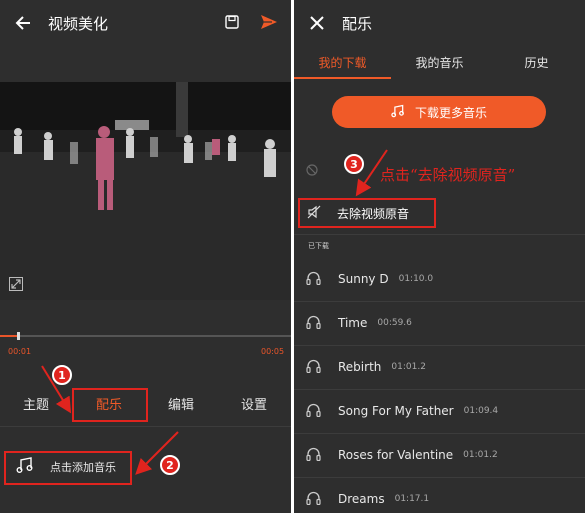 Image resolution: width=585 pixels, height=513 pixels. I want to click on annotation-arrow, so click(371, 173).